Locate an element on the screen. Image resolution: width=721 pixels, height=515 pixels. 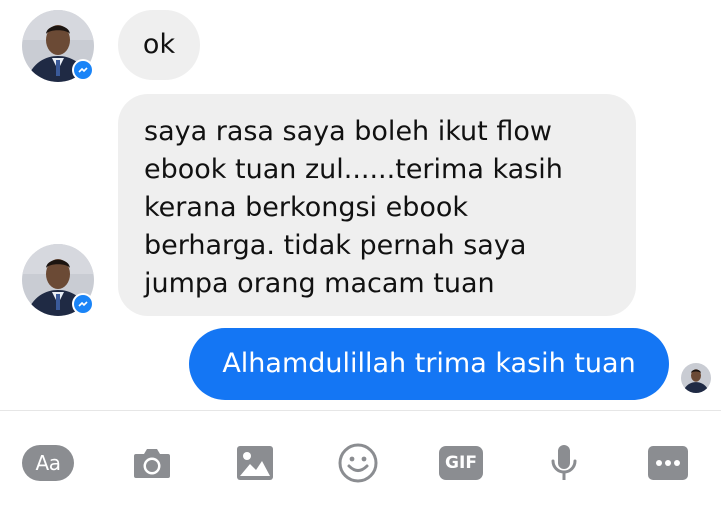
text-format-label: Aa is located at coordinates (48, 463).